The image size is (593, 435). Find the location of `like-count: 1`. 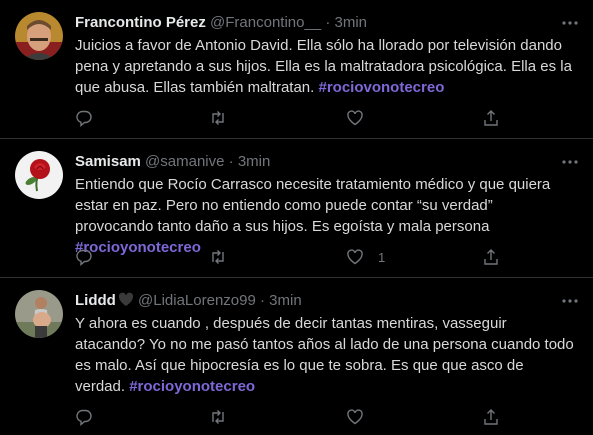

like-count: 1 is located at coordinates (382, 257).